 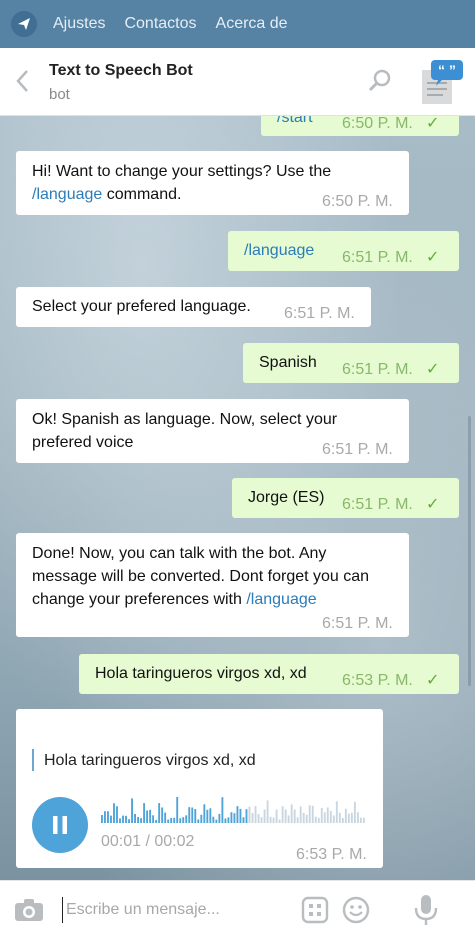 I want to click on sticker-icon, so click(x=315, y=912).